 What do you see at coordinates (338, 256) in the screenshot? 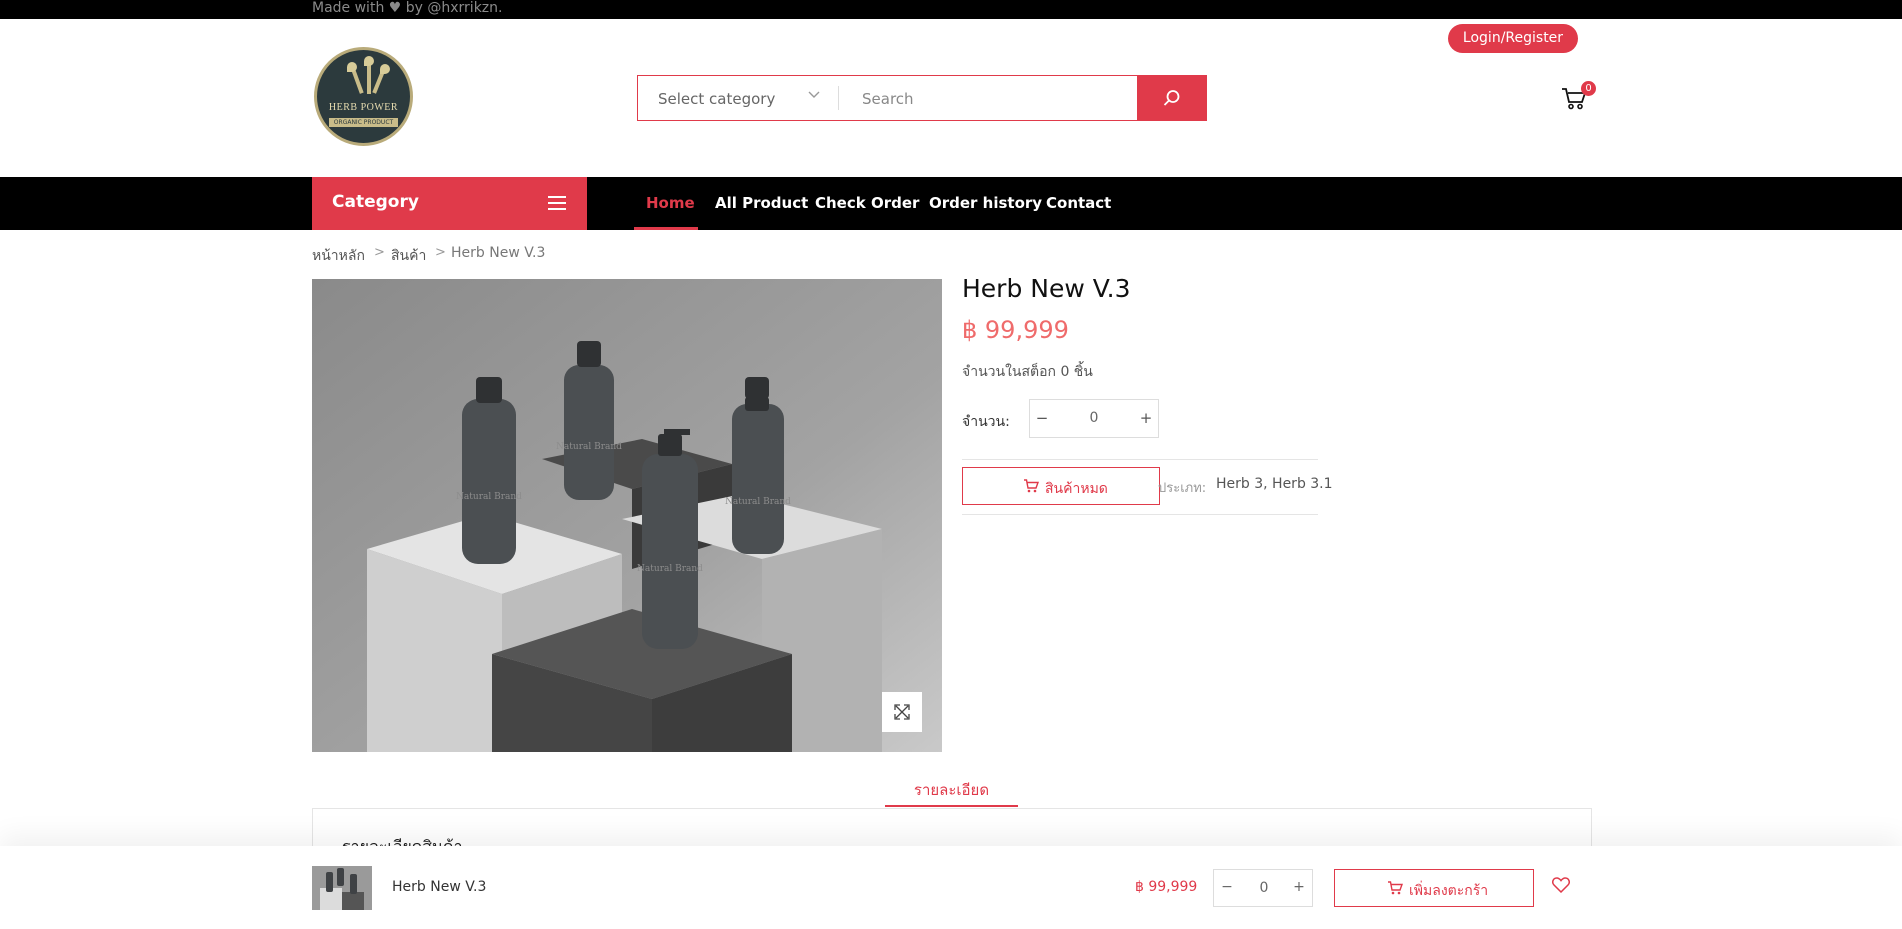
I see `breadcrumb-home: หน้าหลัก` at bounding box center [338, 256].